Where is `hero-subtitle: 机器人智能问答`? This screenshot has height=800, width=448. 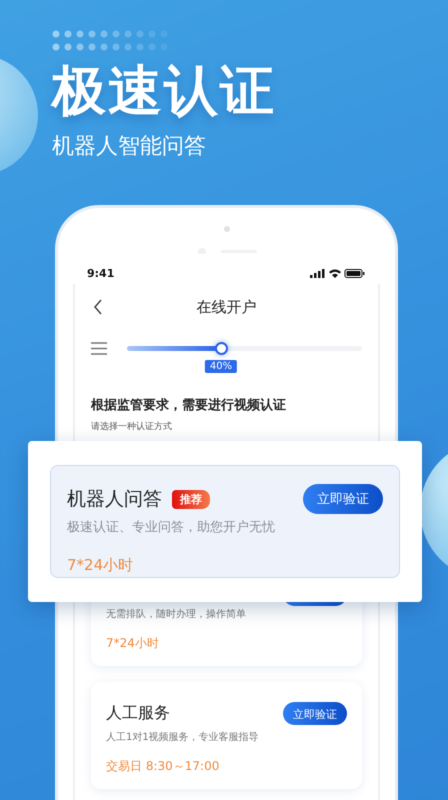
hero-subtitle: 机器人智能问答 is located at coordinates (129, 147).